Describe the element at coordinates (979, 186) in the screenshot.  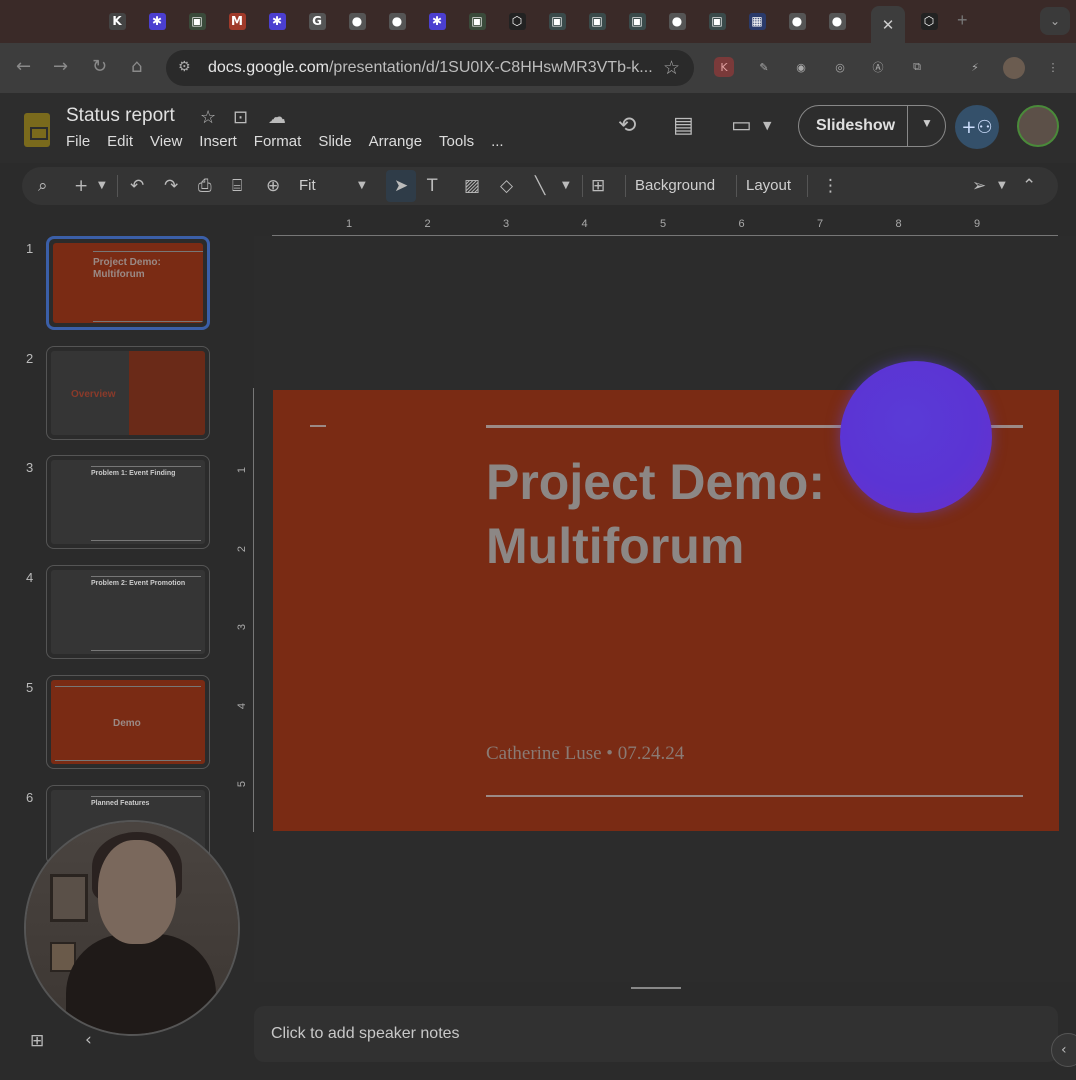
I see `pointer-mode-icon: ➢` at that location.